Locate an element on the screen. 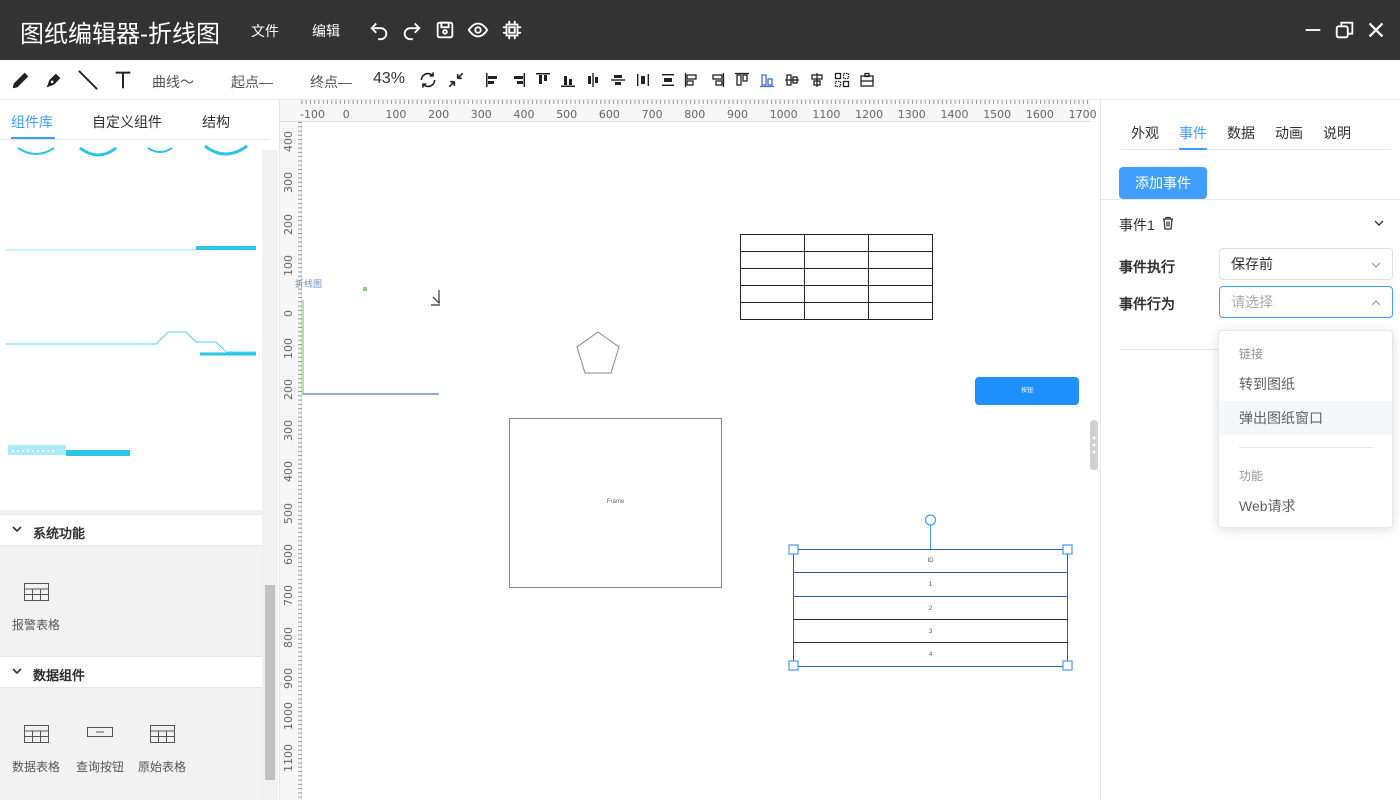 The width and height of the screenshot is (1400, 800). left-scrollbar is located at coordinates (270, 475).